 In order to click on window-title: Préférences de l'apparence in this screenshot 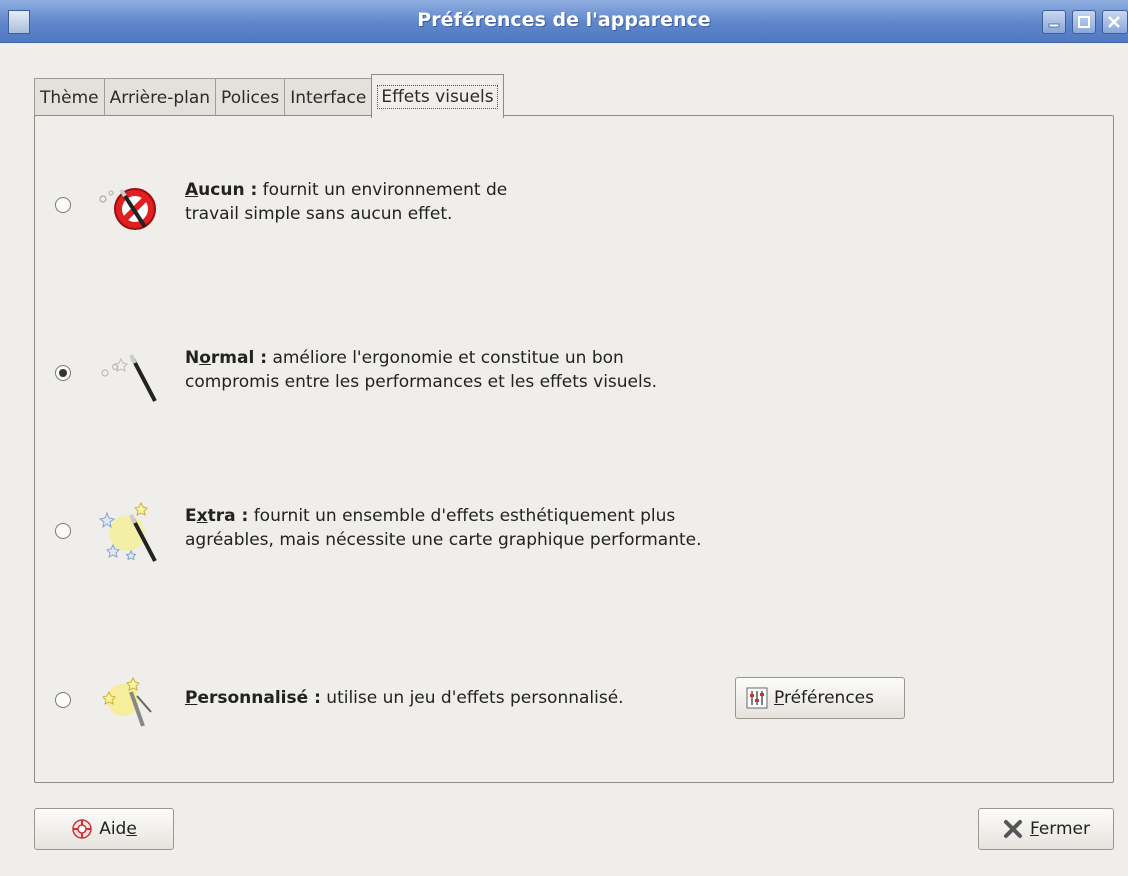, I will do `click(564, 20)`.